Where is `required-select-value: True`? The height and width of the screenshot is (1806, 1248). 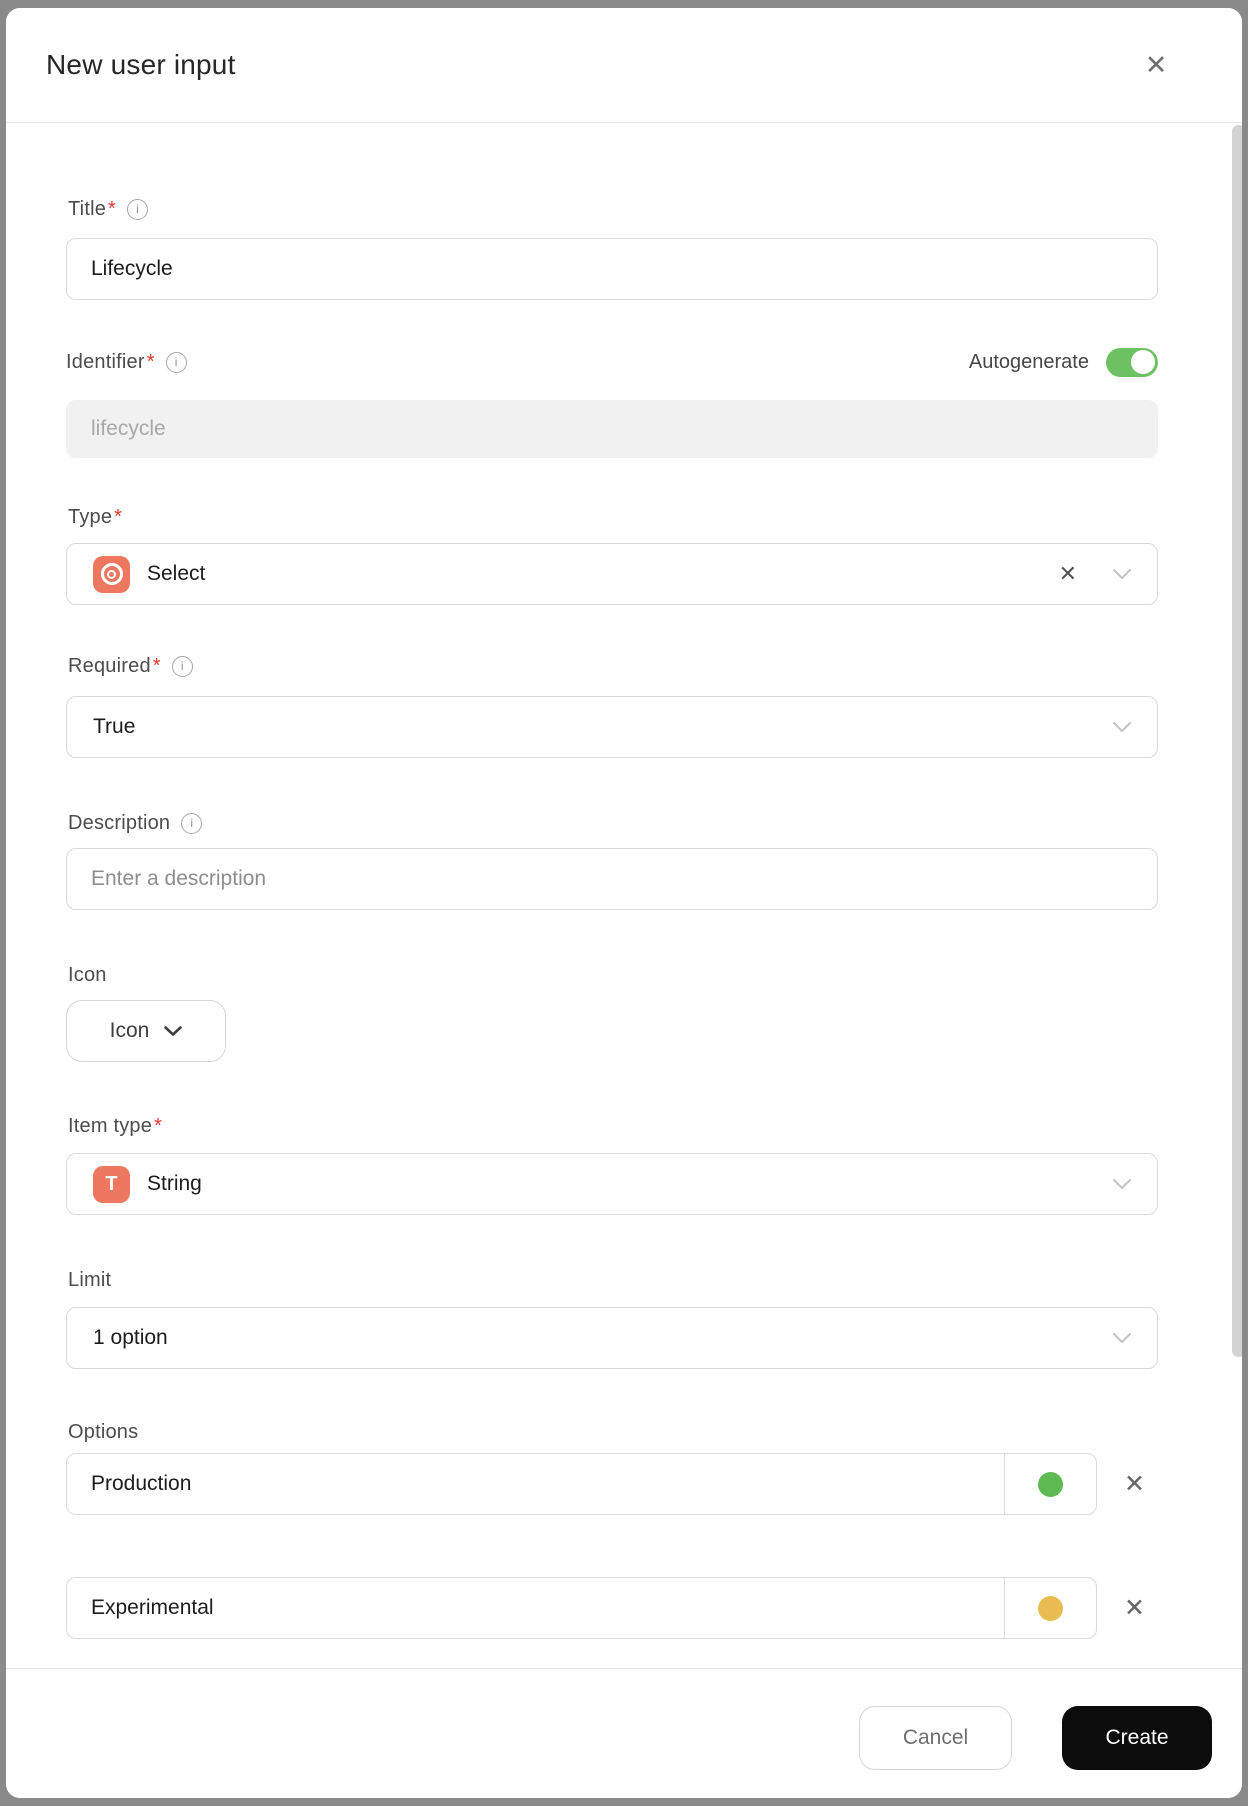
required-select-value: True is located at coordinates (114, 726).